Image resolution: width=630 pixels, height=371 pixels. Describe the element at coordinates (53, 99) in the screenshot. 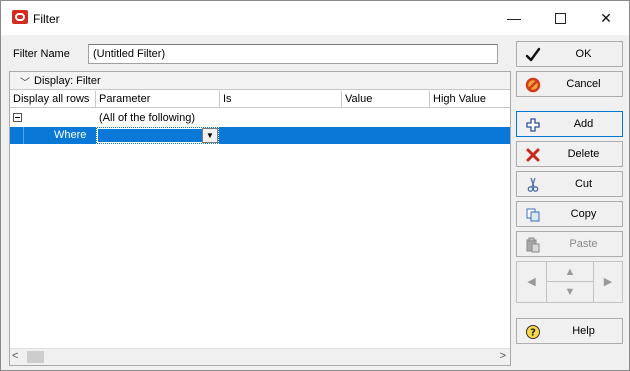

I see `column-header-display-all-rows: Display all rows` at that location.